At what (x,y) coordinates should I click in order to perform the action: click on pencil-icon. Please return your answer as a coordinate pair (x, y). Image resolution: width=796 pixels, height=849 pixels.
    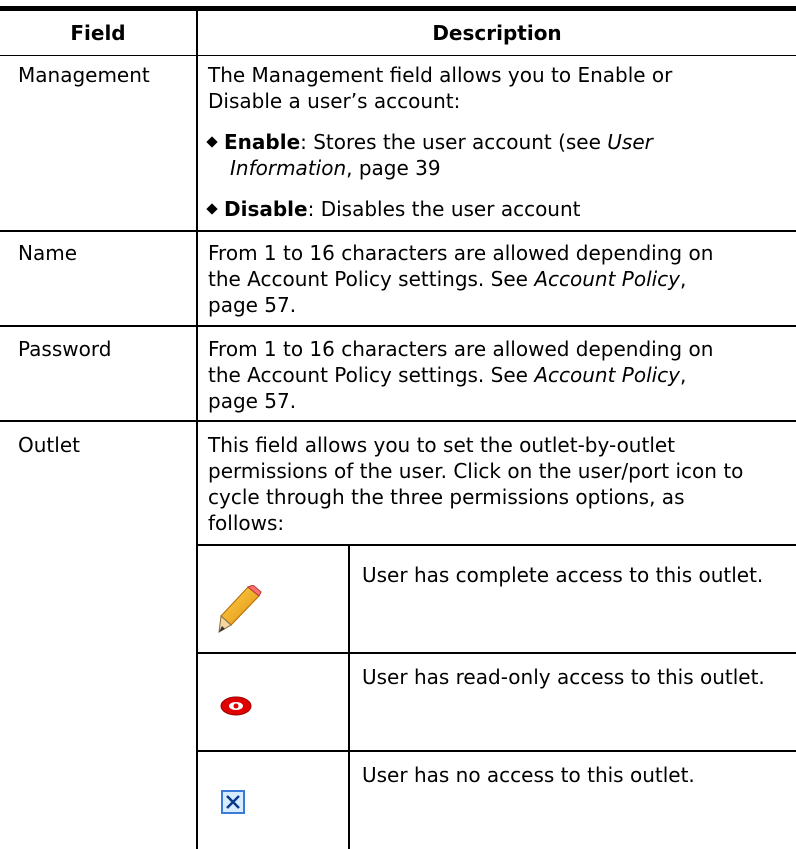
    Looking at the image, I should click on (240, 609).